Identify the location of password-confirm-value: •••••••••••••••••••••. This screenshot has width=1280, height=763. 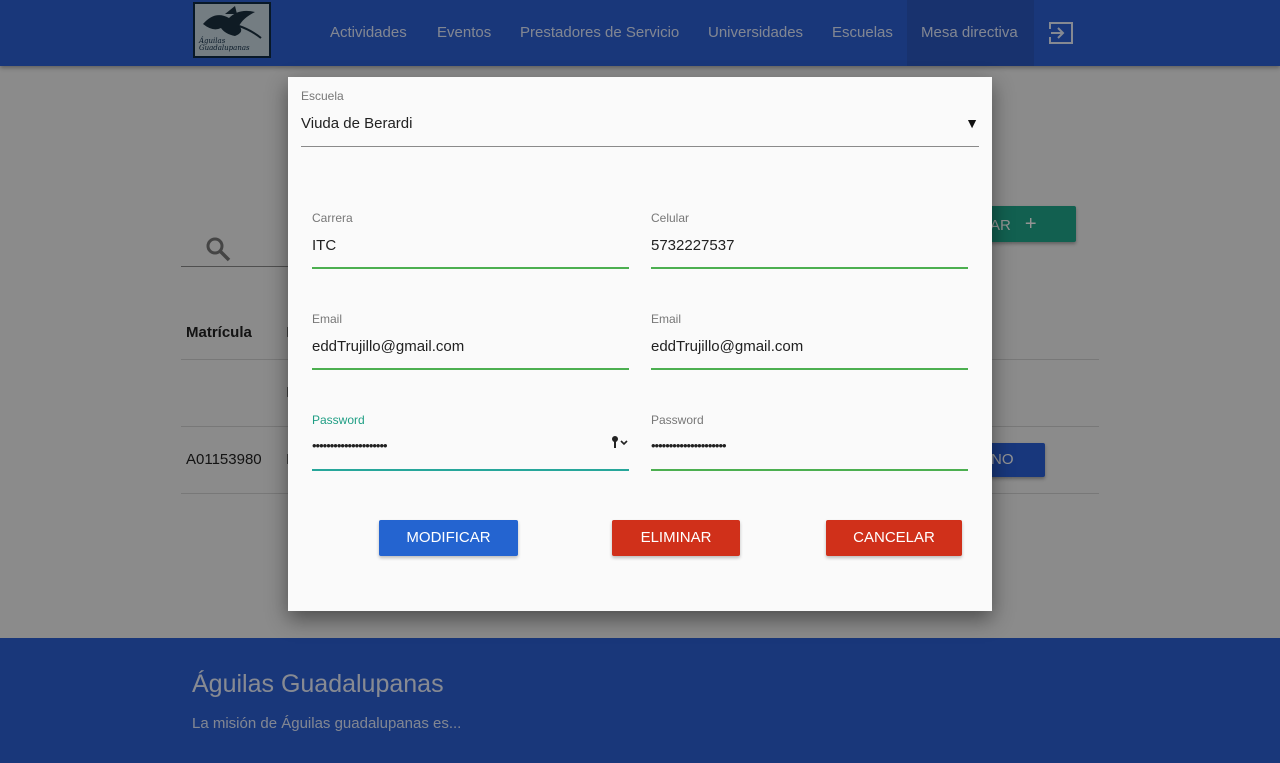
(689, 445).